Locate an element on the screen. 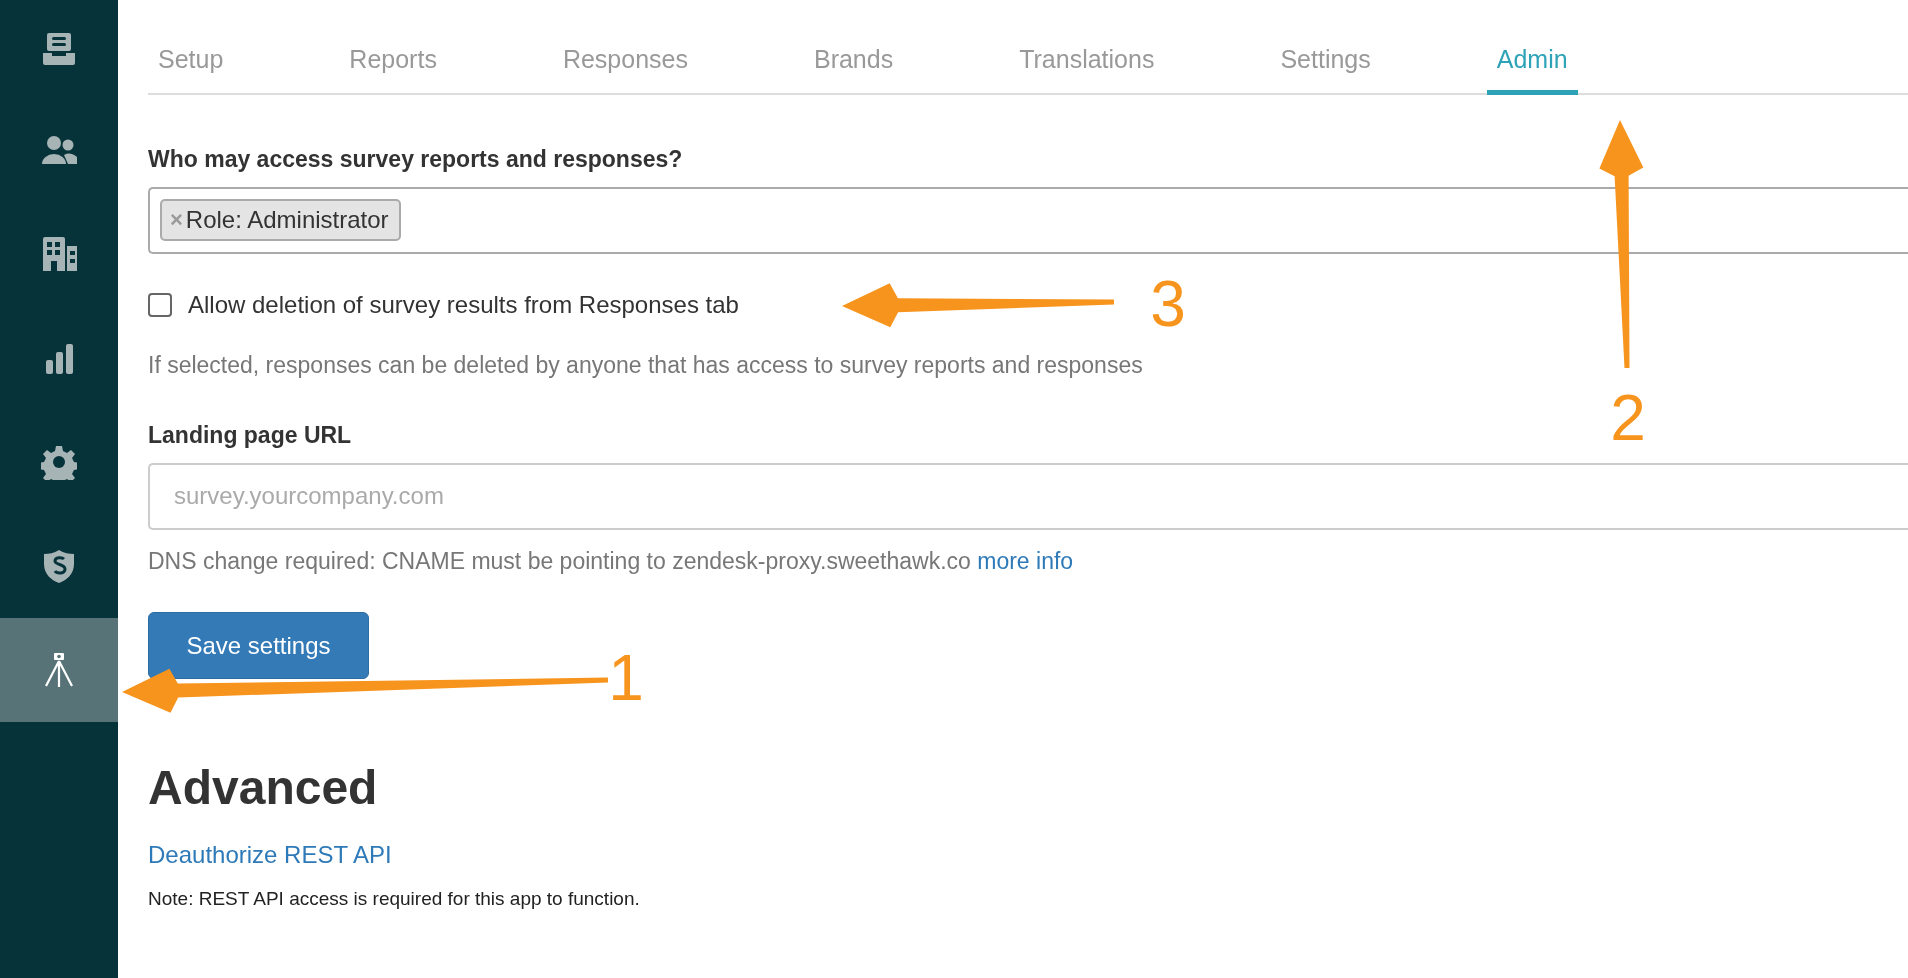  shield-icon is located at coordinates (59, 566).